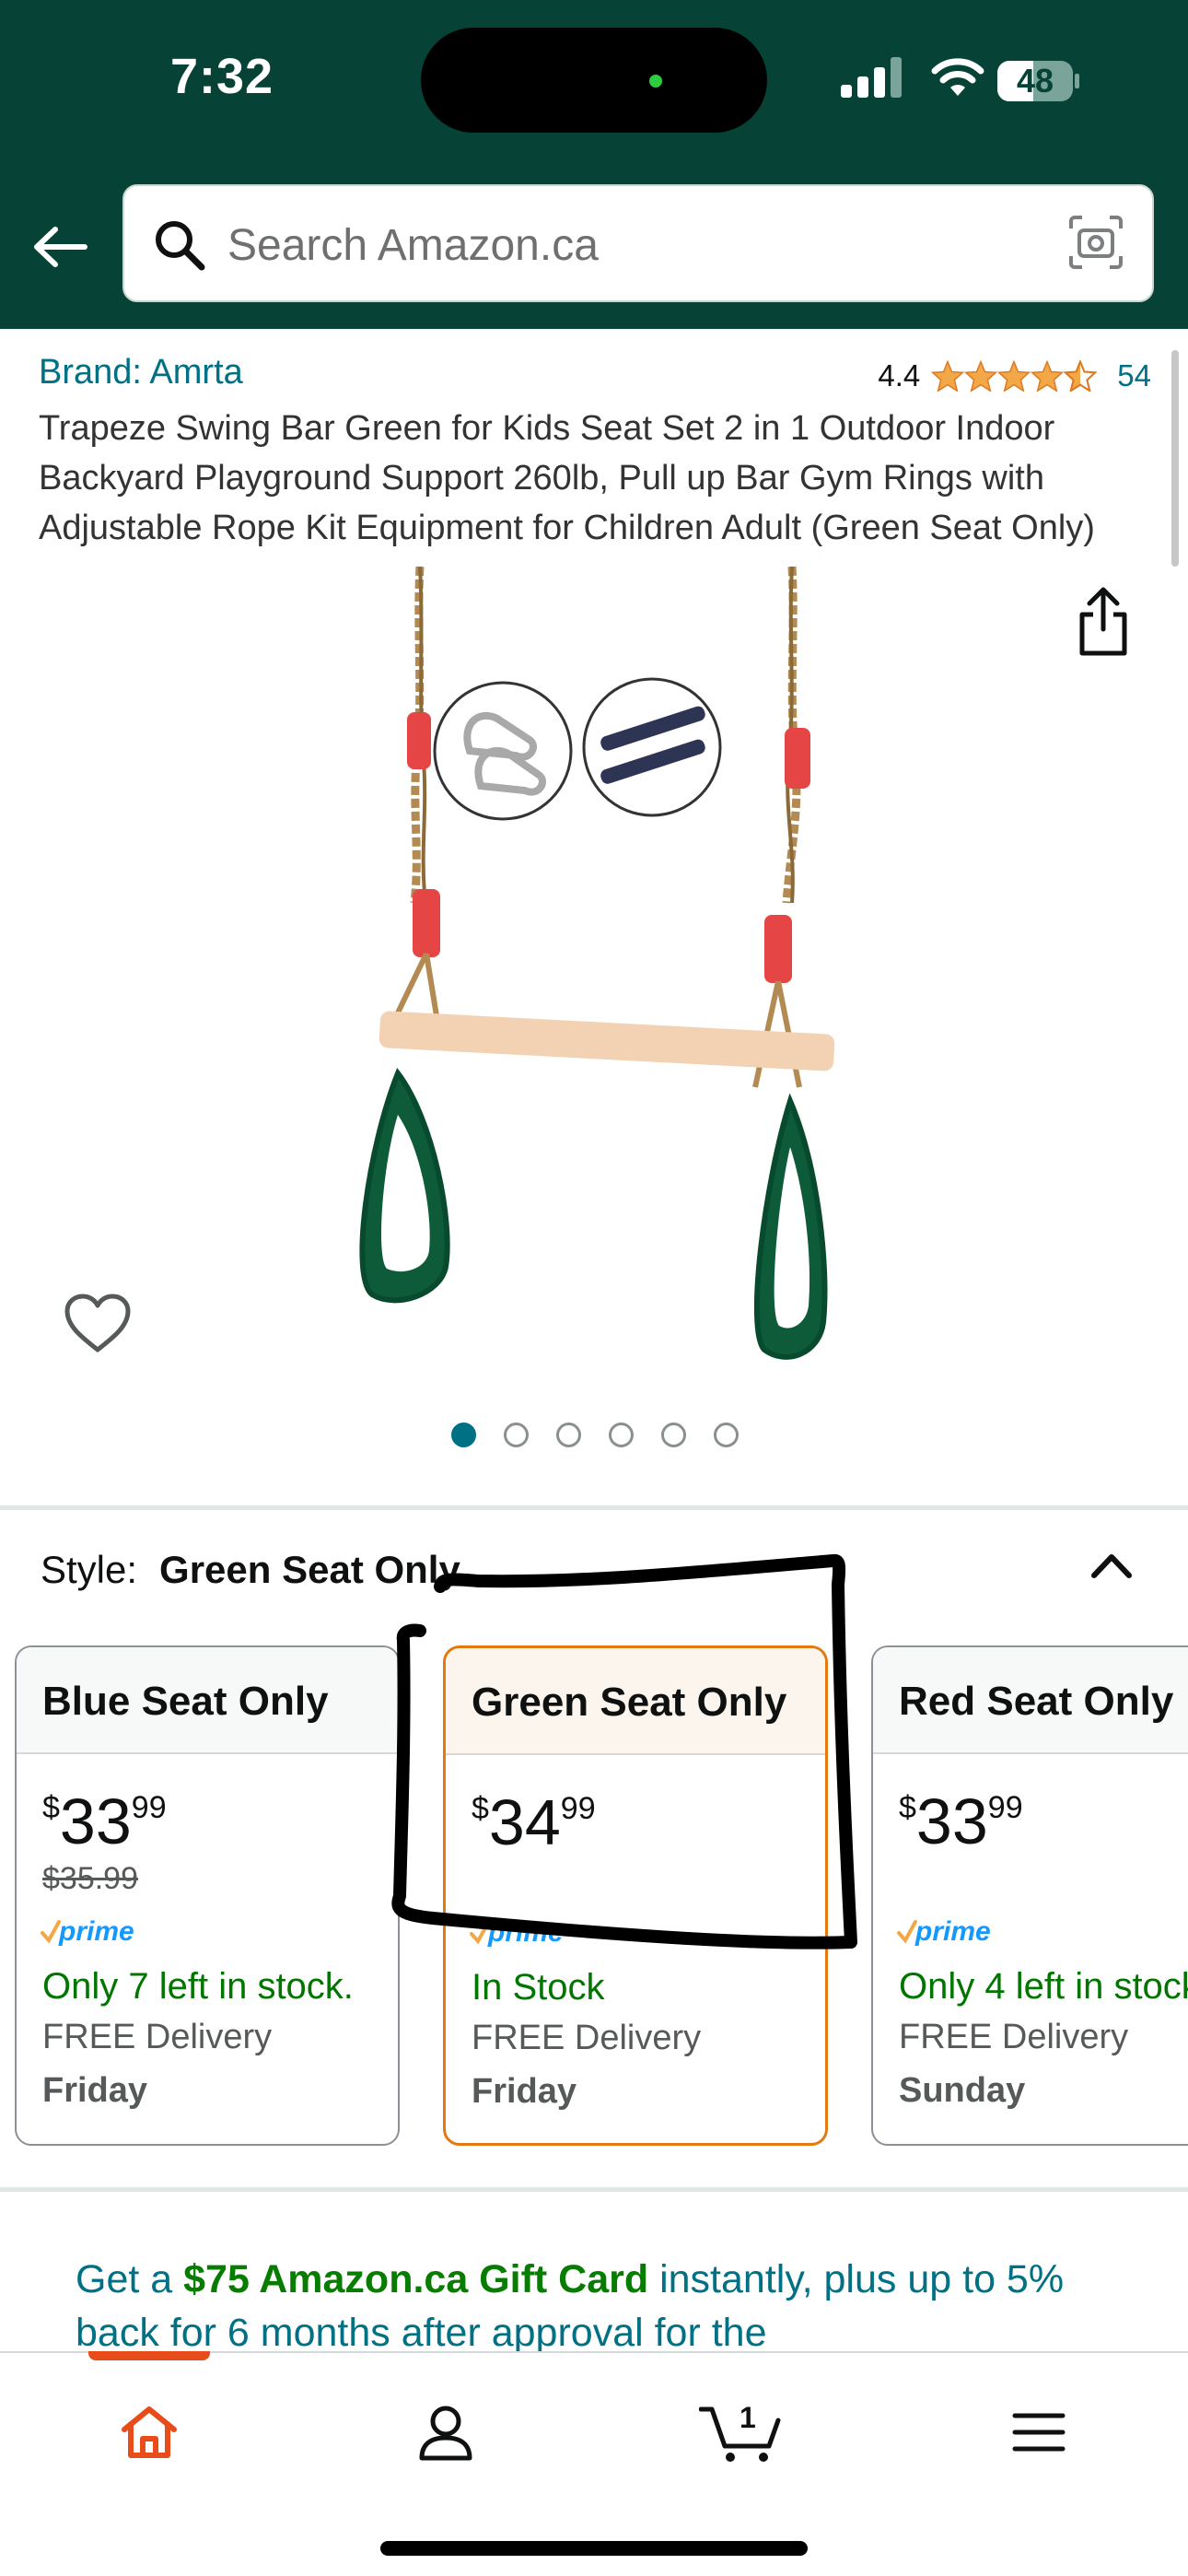  Describe the element at coordinates (1095, 243) in the screenshot. I see `camera-search-icon` at that location.